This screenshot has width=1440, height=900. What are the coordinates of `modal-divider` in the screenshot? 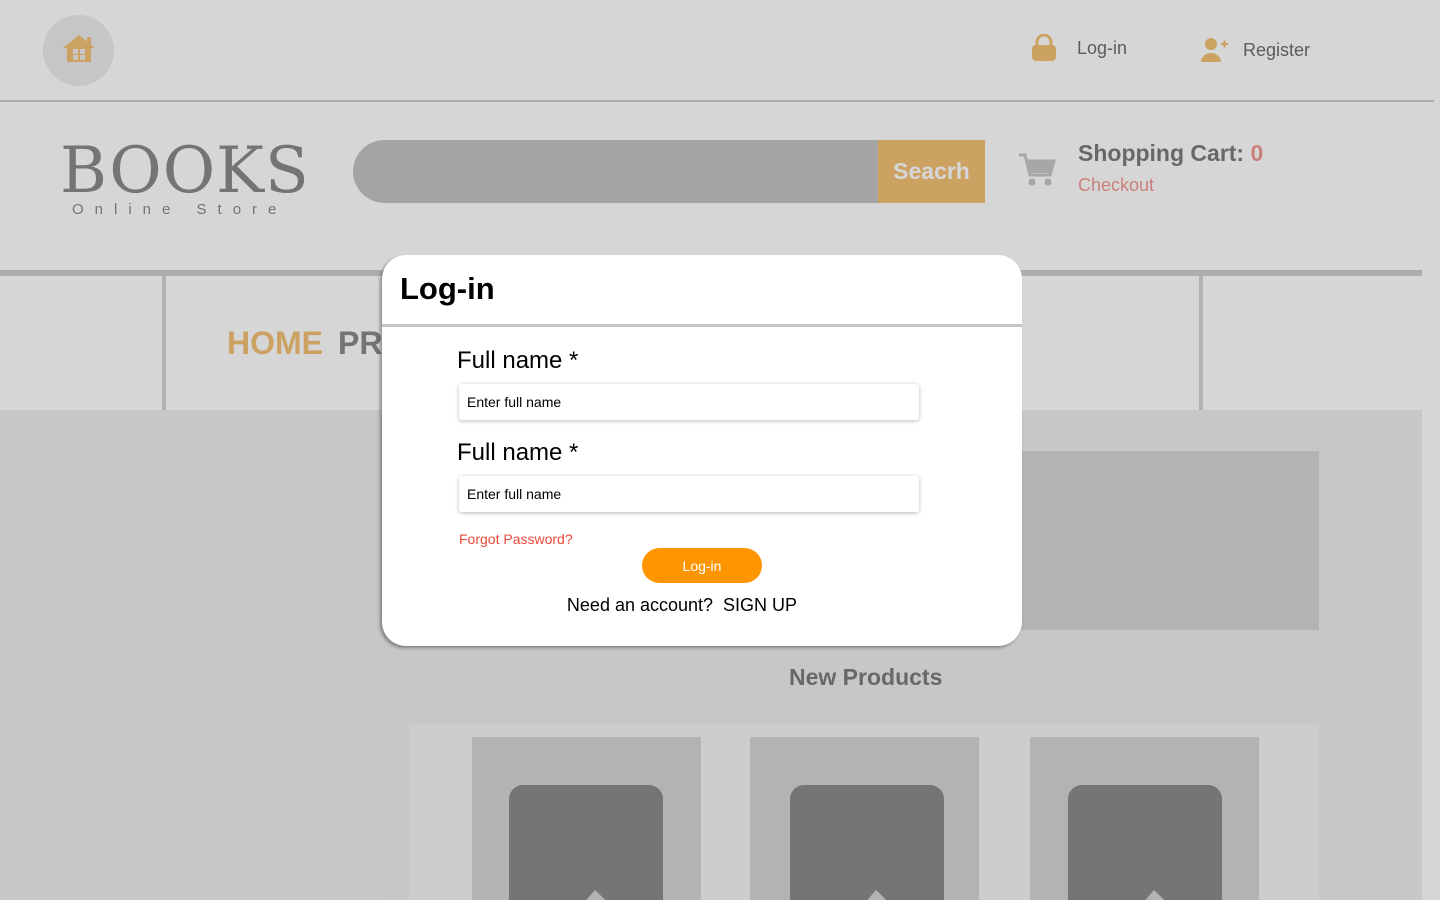 It's located at (702, 325).